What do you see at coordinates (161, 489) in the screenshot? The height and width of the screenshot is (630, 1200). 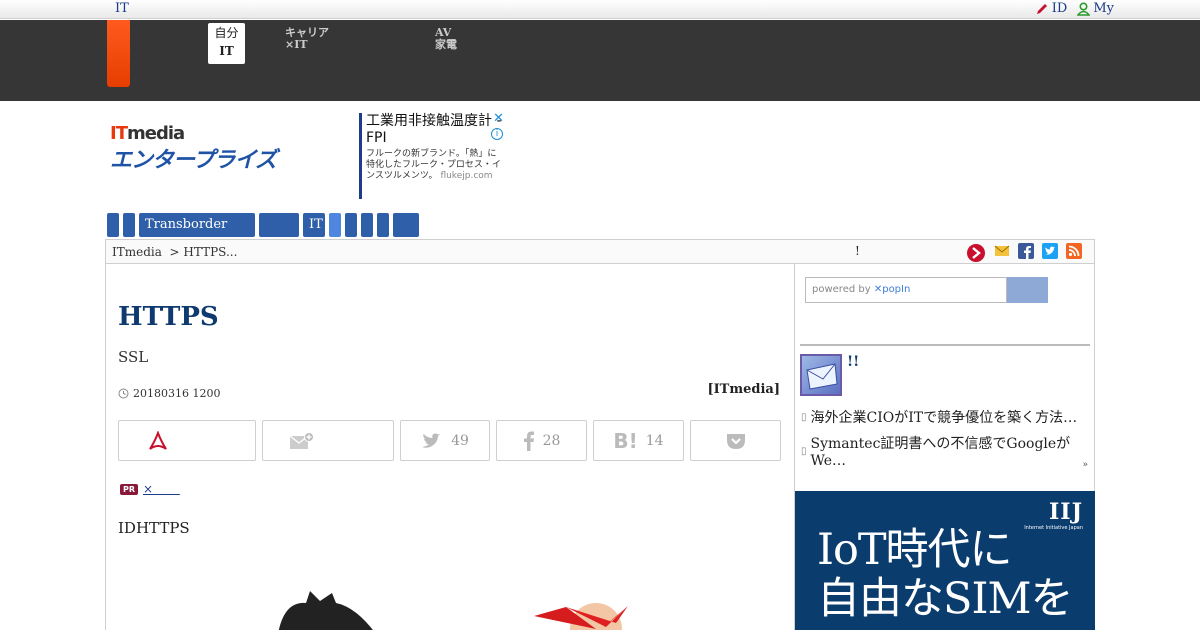 I see `pr-link: ×` at bounding box center [161, 489].